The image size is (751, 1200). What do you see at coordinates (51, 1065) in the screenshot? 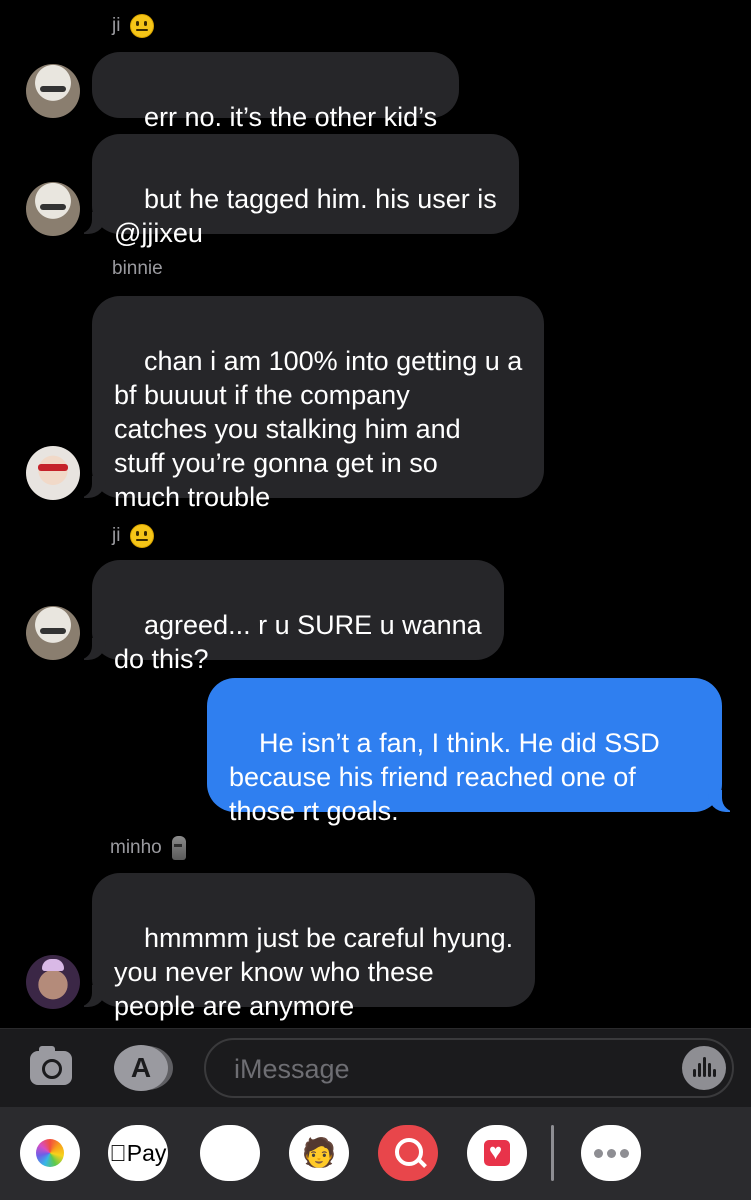
I see `camera-icon` at bounding box center [51, 1065].